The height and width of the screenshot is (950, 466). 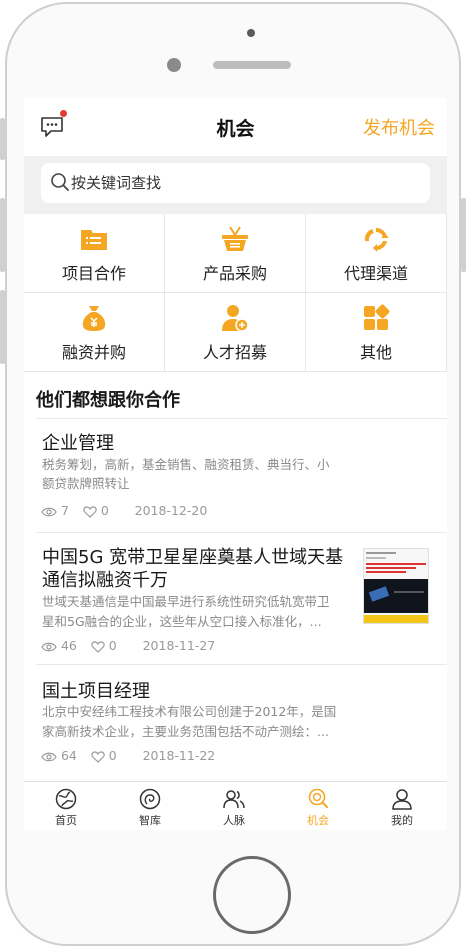 I want to click on volume-down-button, so click(x=2, y=327).